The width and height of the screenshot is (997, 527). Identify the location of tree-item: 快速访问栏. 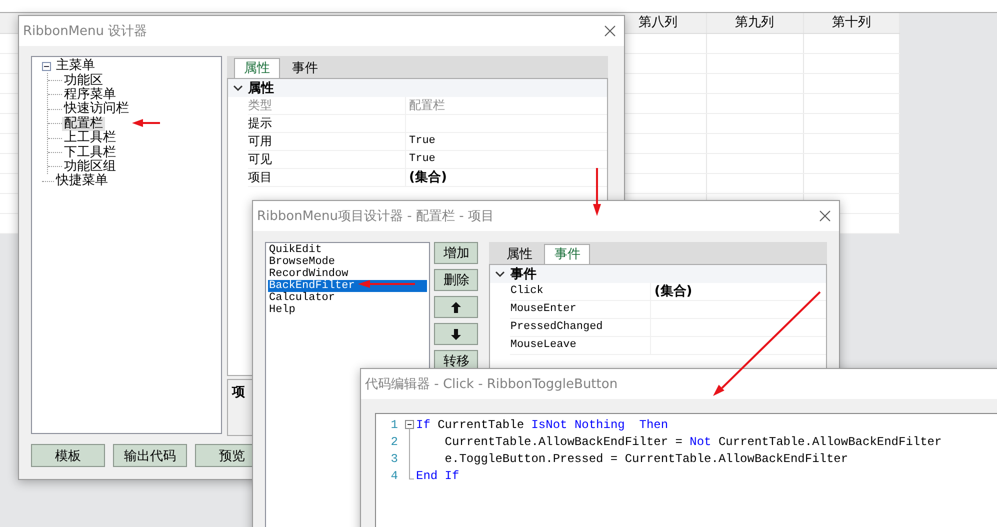
(96, 109).